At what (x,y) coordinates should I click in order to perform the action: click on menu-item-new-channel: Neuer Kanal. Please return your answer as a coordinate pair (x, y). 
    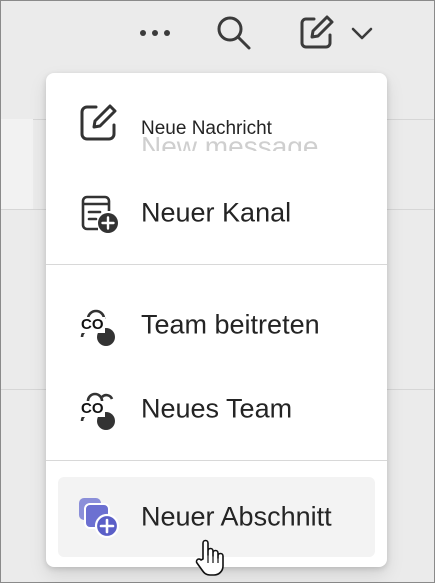
    Looking at the image, I should click on (216, 213).